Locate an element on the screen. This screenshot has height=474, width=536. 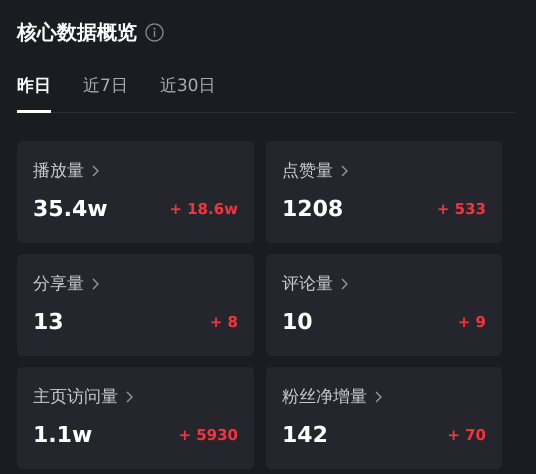
metric-value: 142 is located at coordinates (305, 436).